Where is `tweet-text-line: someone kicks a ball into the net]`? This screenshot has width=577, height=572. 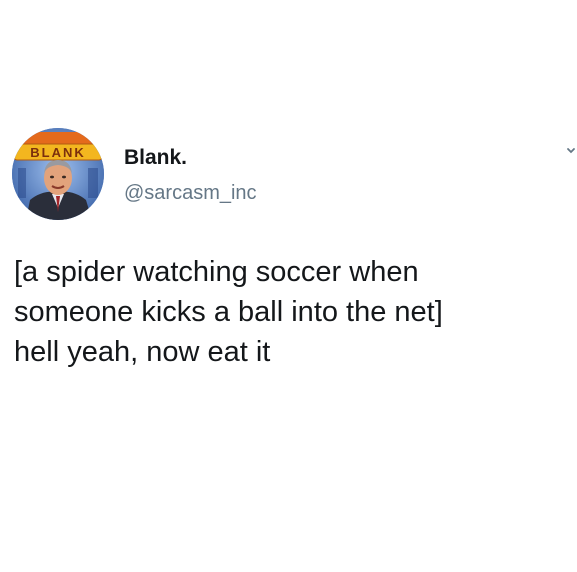
tweet-text-line: someone kicks a ball into the net] is located at coordinates (228, 312).